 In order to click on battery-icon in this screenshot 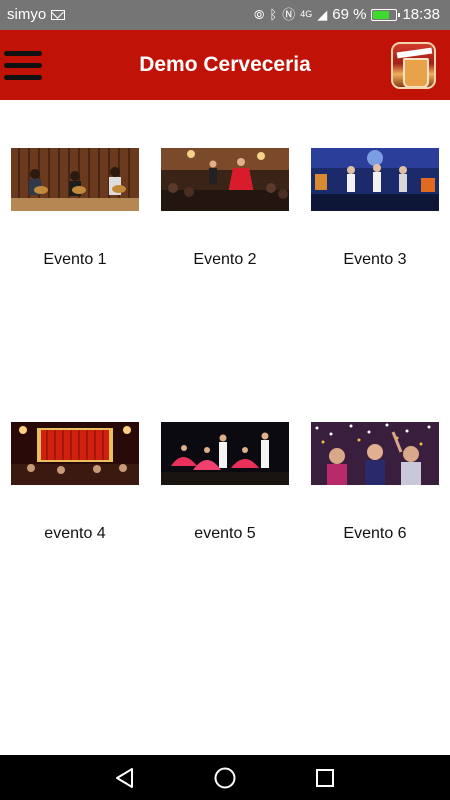, I will do `click(386, 14)`.